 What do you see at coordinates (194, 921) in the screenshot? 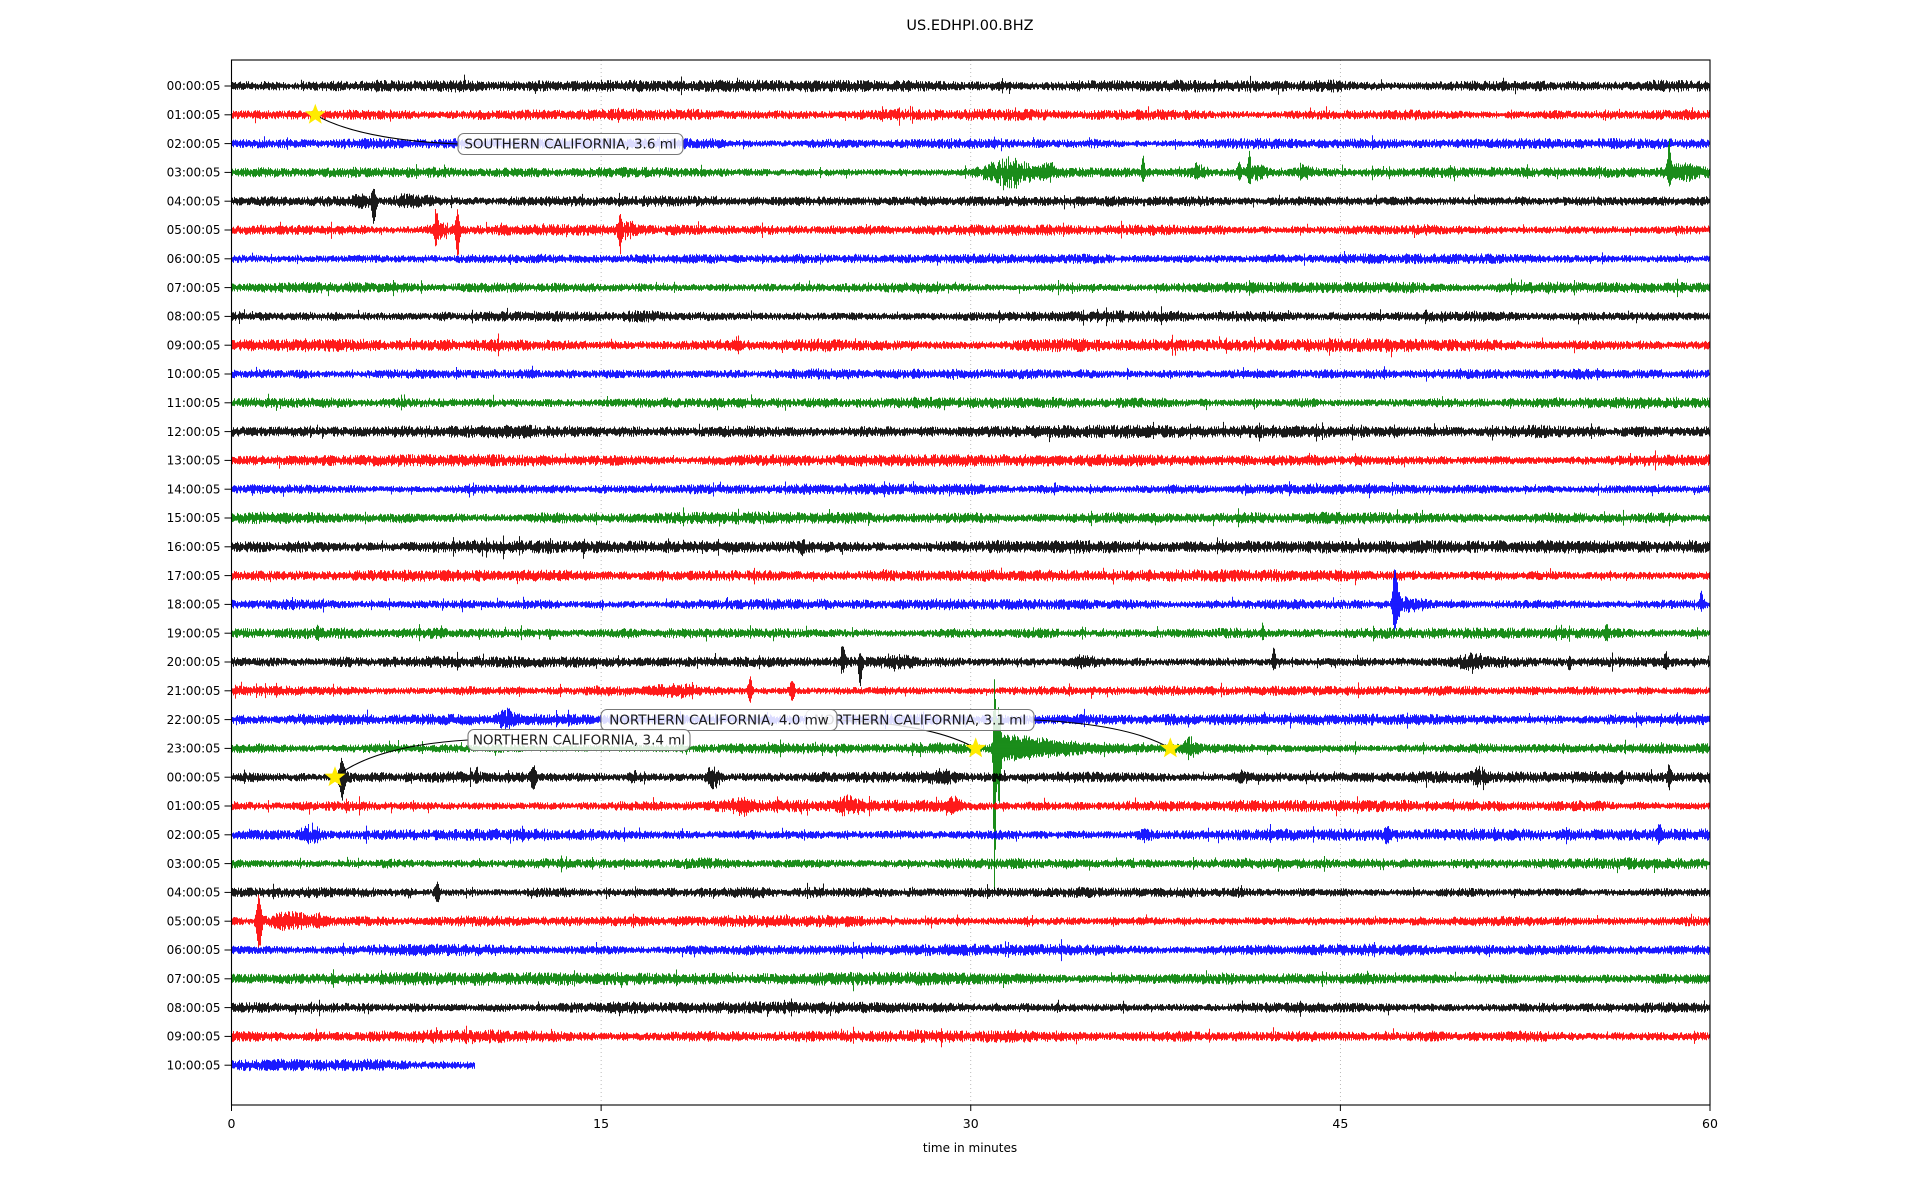
I see `row-label-29: 05:00:05` at bounding box center [194, 921].